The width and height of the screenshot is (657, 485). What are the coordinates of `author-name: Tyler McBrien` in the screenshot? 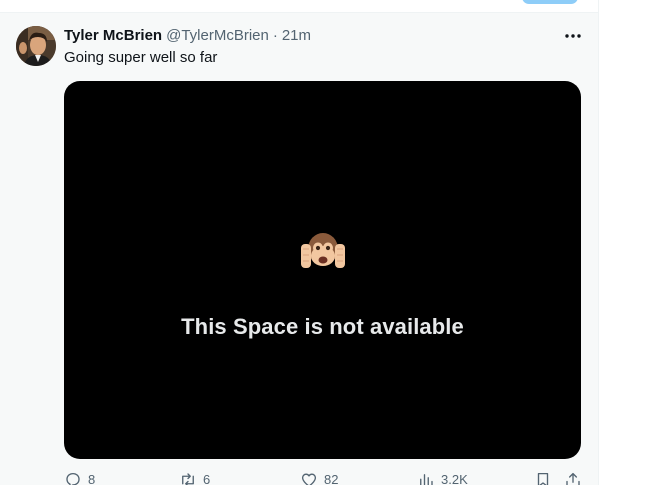 It's located at (113, 36).